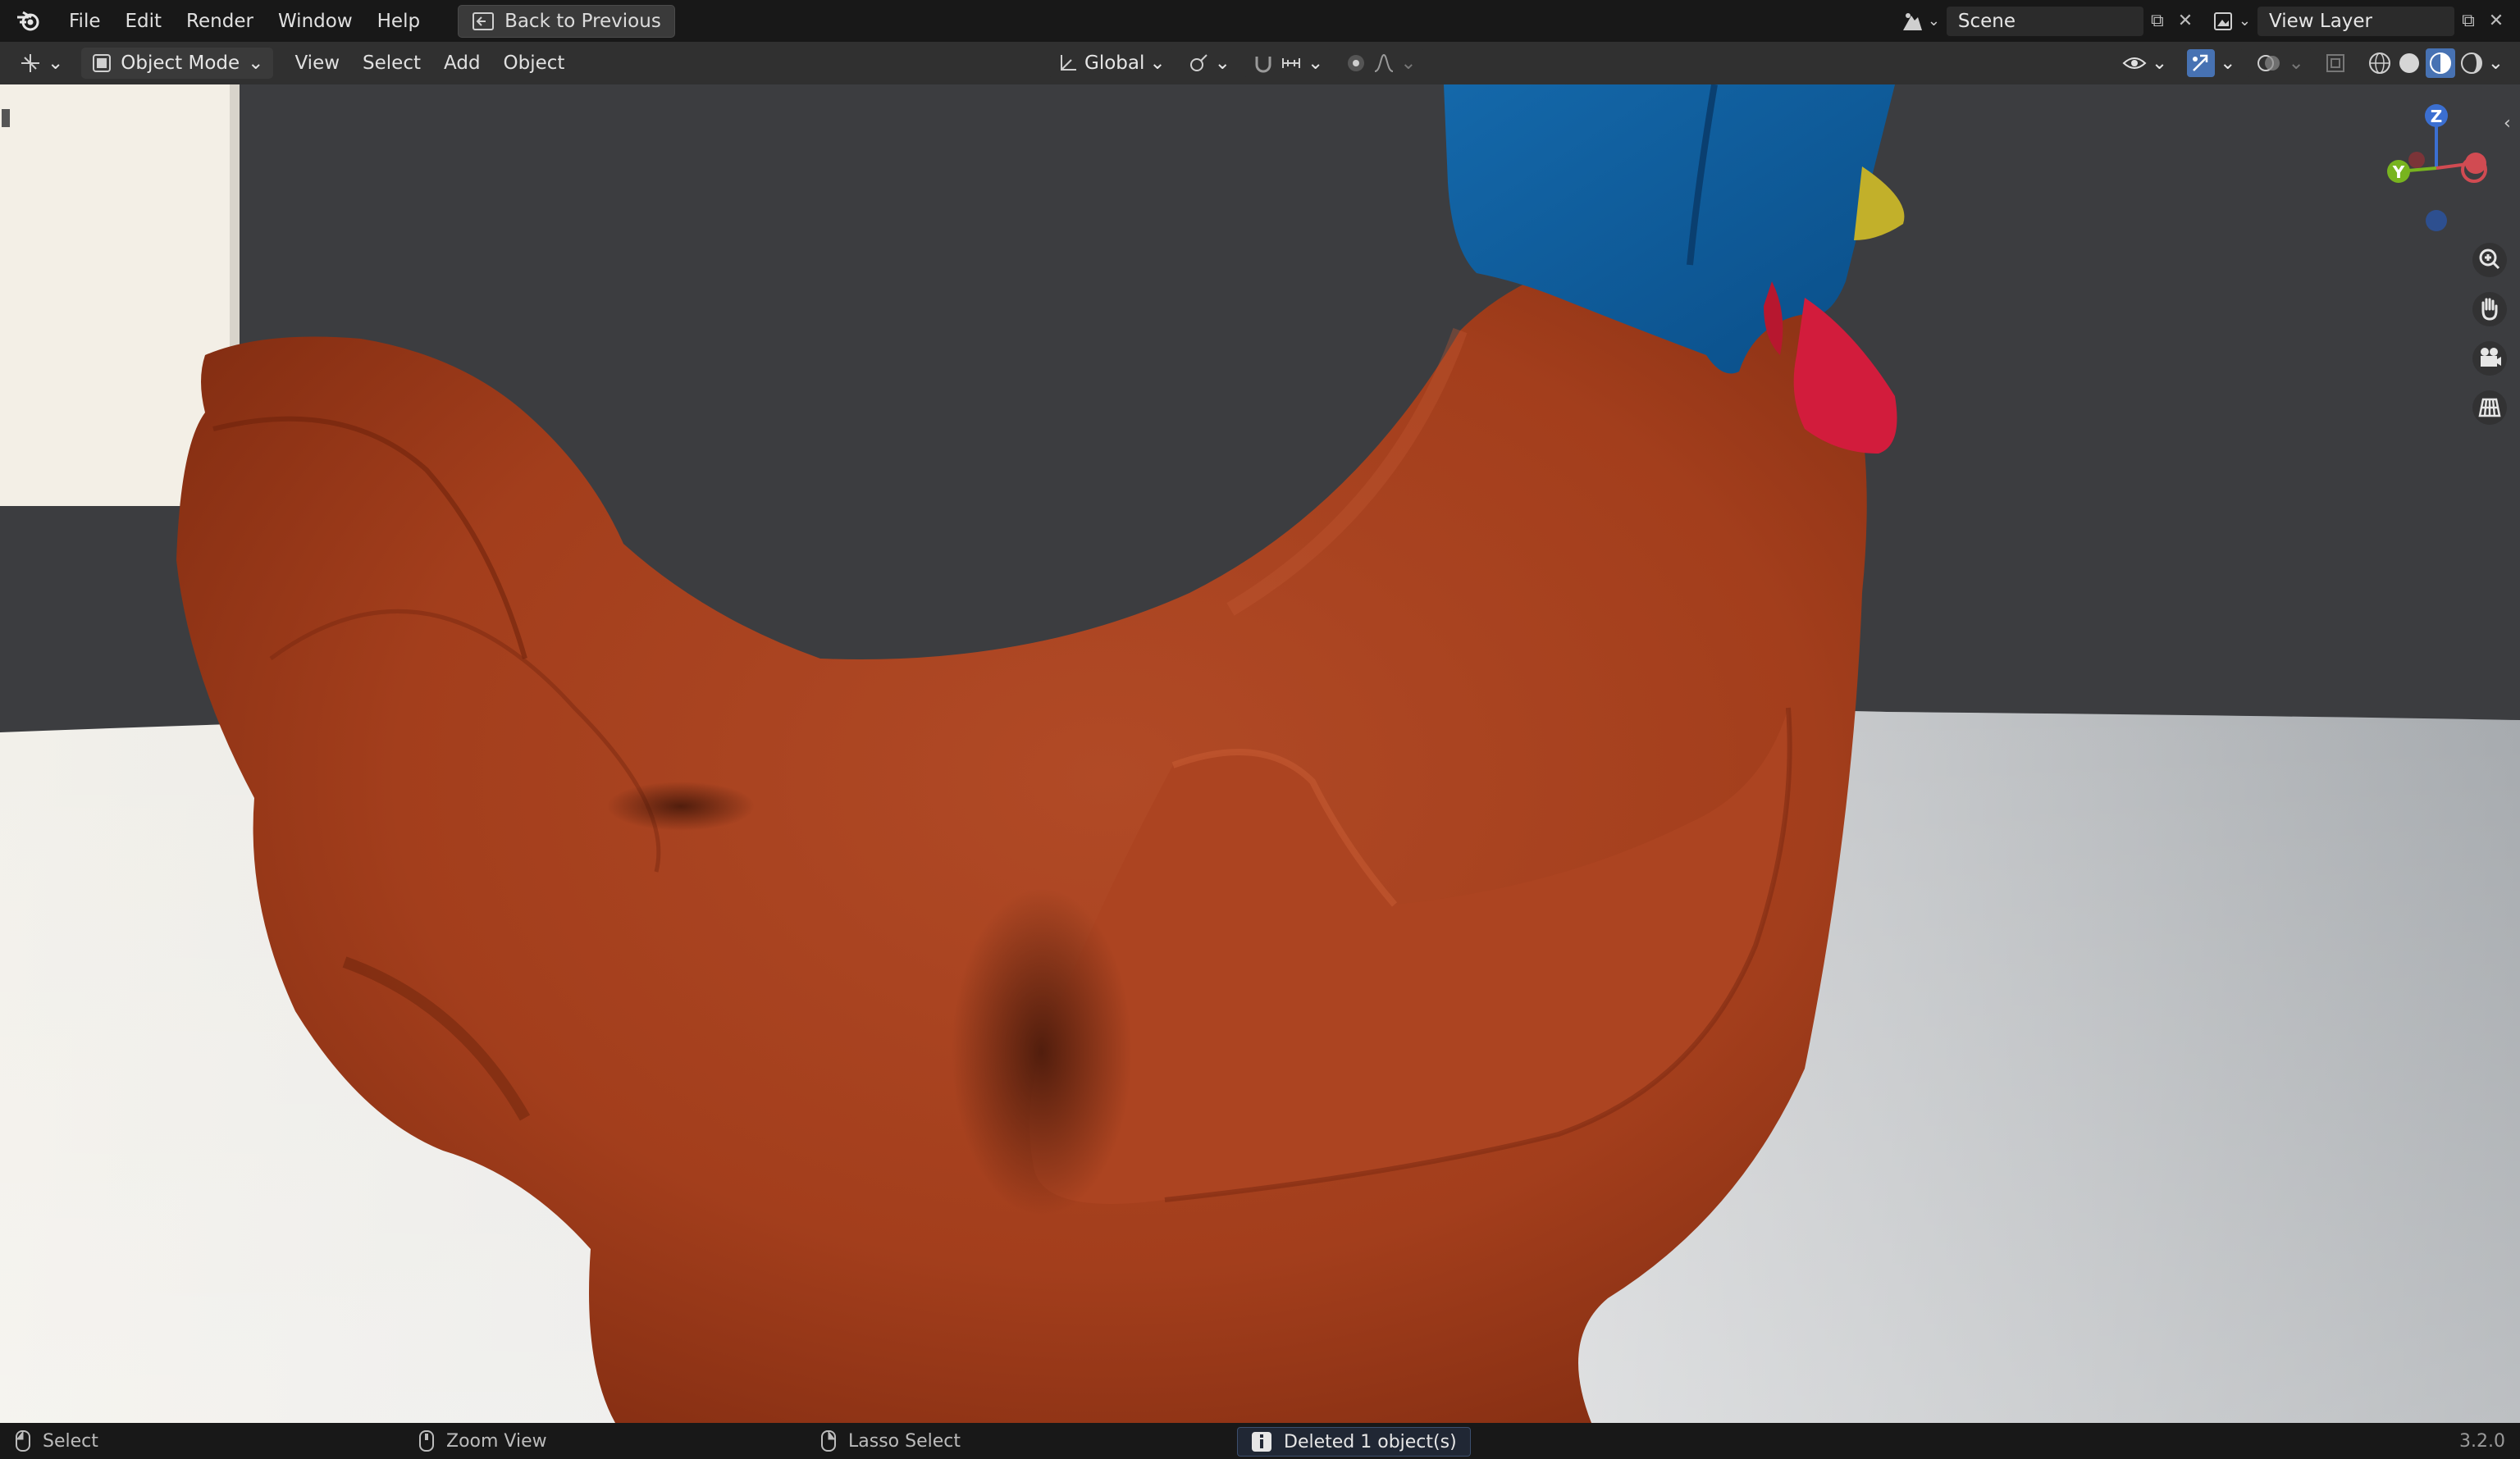 This screenshot has width=2520, height=1459. What do you see at coordinates (2490, 309) in the screenshot?
I see `pan-hand-icon` at bounding box center [2490, 309].